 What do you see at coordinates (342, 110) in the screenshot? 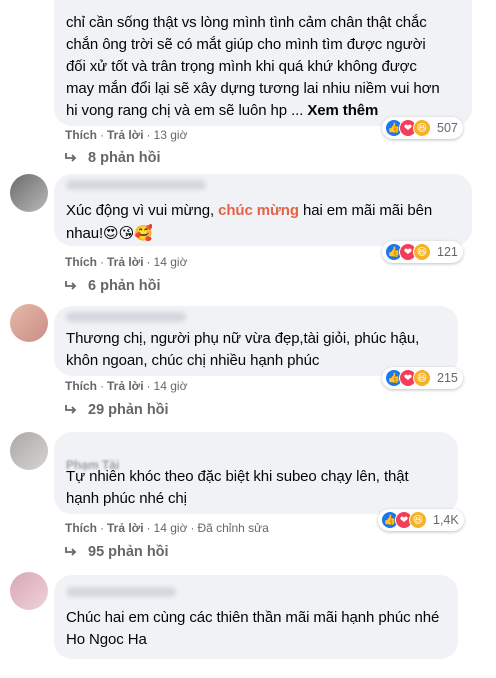
I see `see-more-link: Xem thêm` at bounding box center [342, 110].